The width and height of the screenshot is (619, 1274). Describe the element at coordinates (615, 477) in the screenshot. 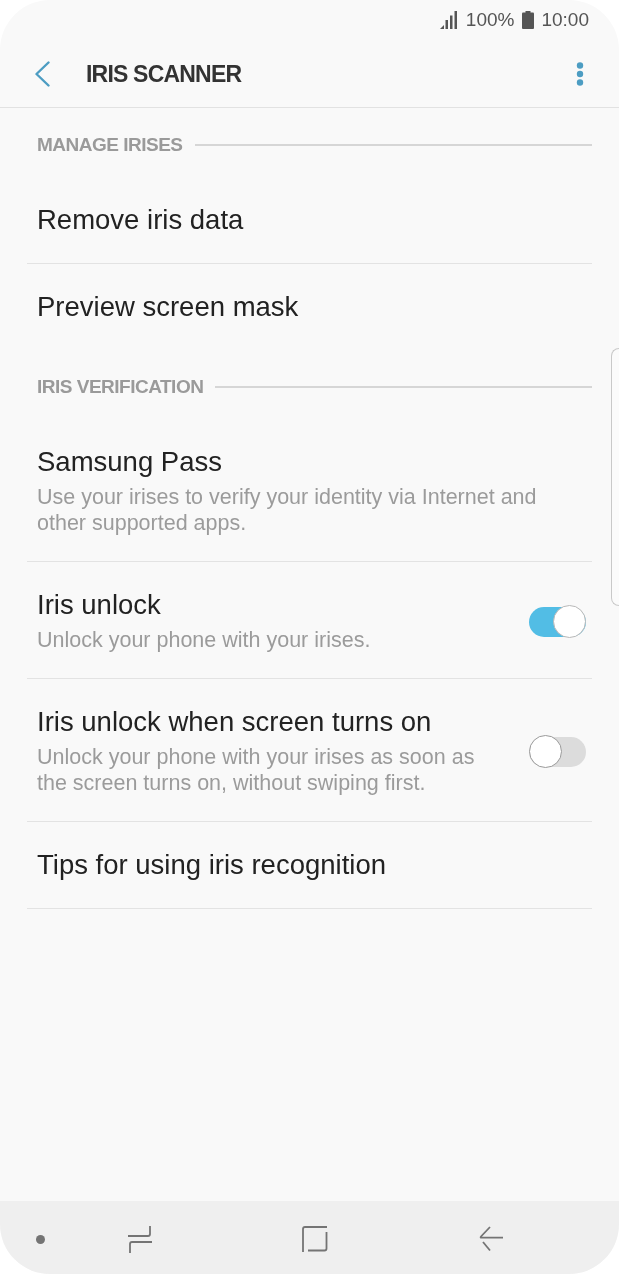

I see `edge-panel-handle` at that location.